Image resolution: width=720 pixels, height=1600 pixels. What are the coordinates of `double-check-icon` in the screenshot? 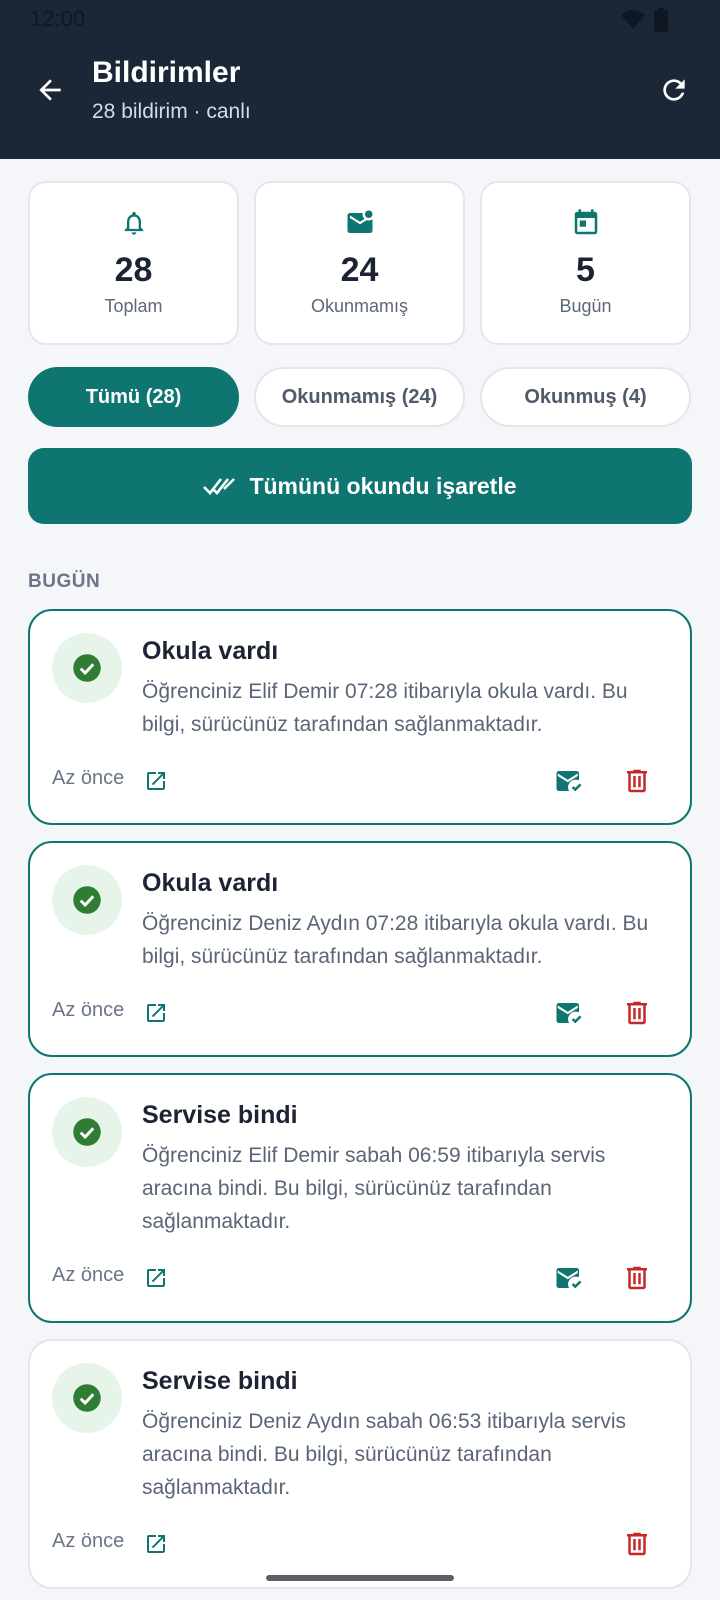 It's located at (219, 486).